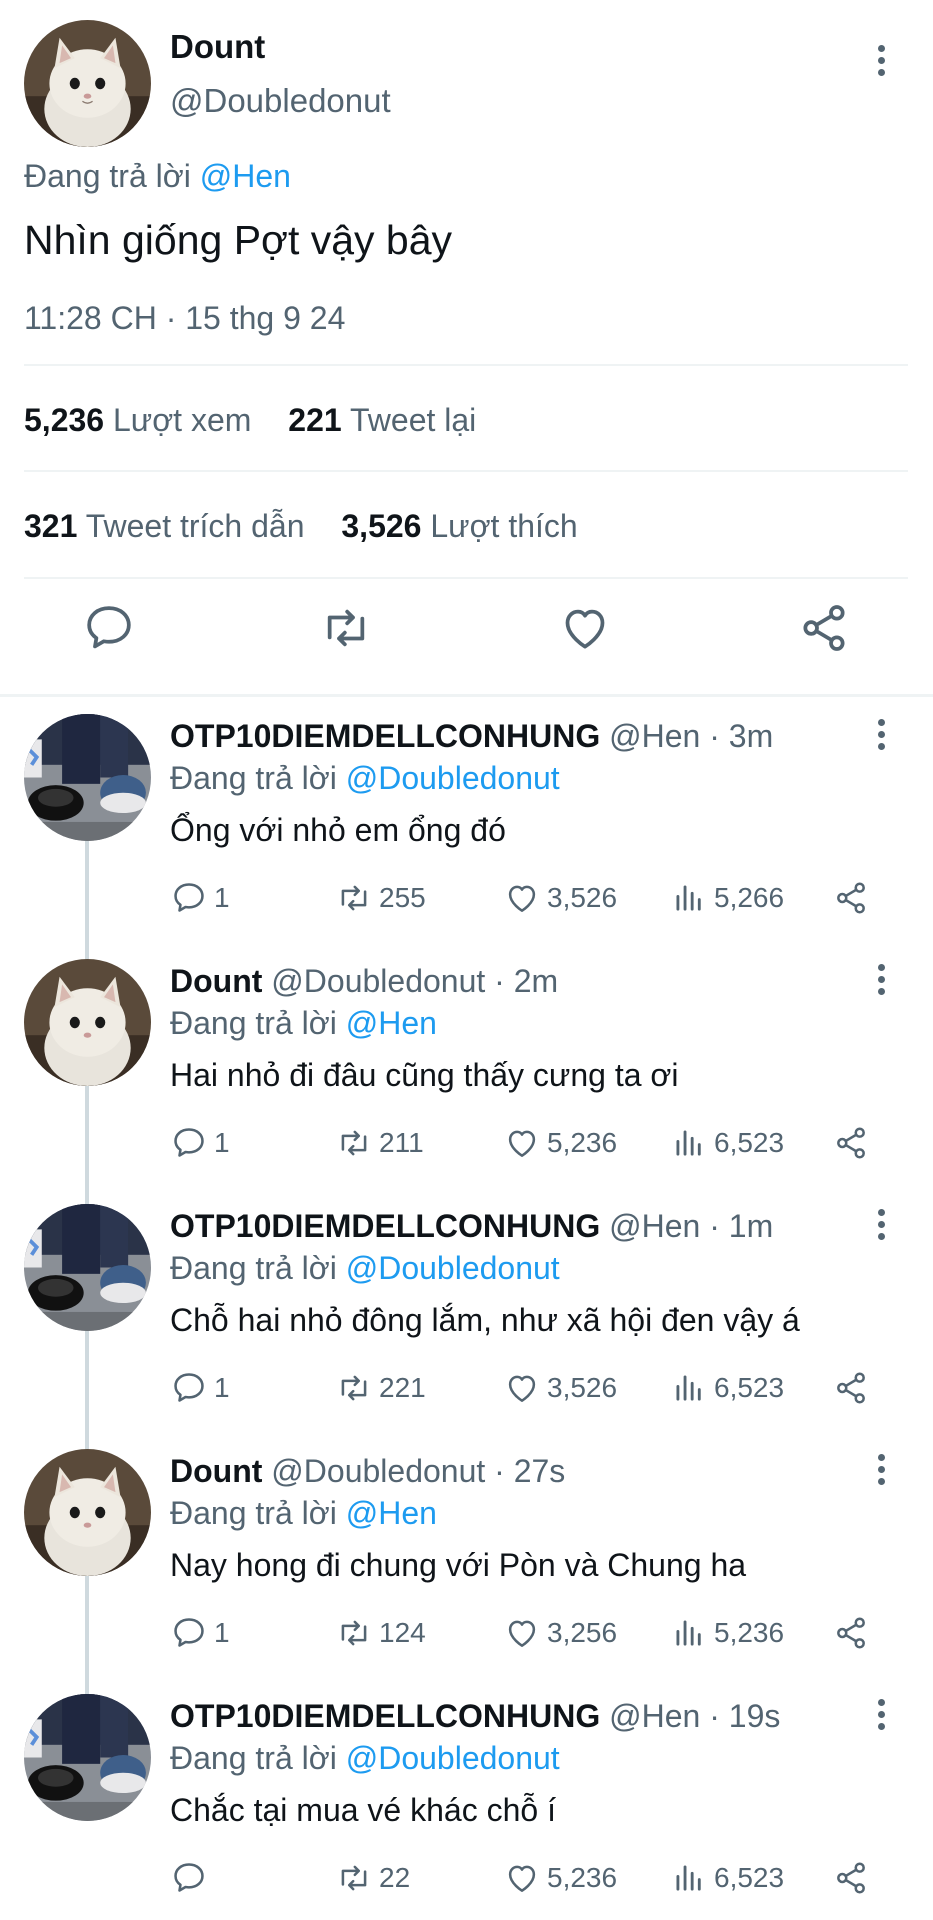  I want to click on retweet-button, so click(346, 628).